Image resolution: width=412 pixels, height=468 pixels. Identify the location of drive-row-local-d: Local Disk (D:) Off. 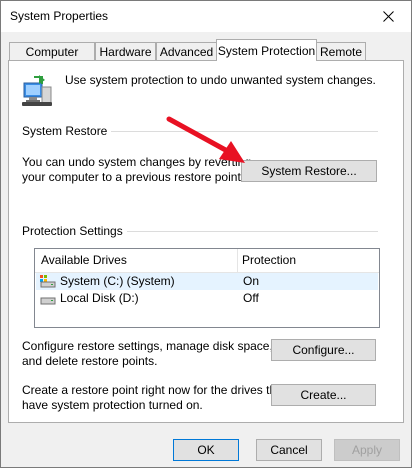
(207, 298).